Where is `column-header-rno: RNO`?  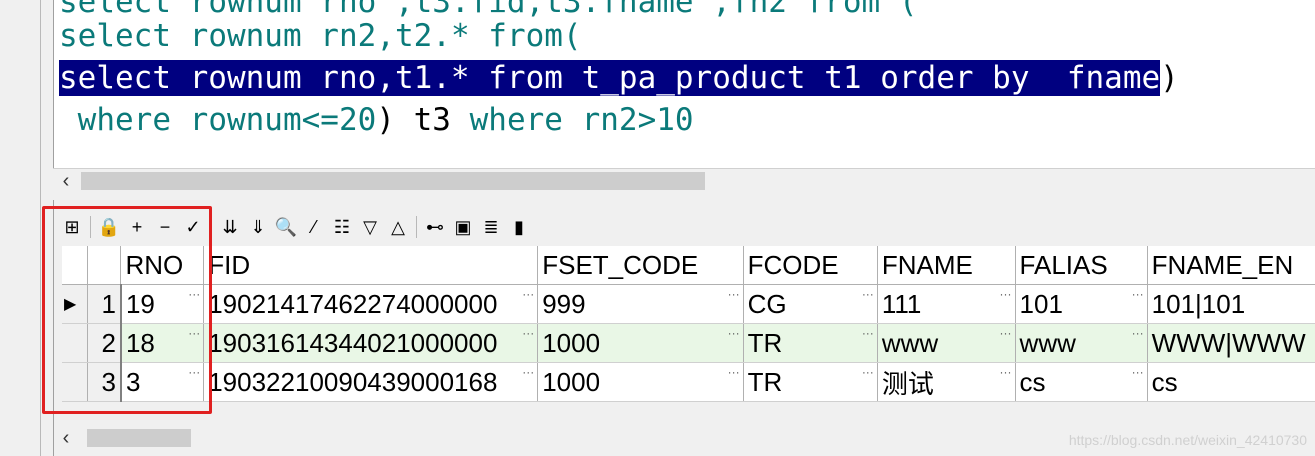
column-header-rno: RNO is located at coordinates (162, 265).